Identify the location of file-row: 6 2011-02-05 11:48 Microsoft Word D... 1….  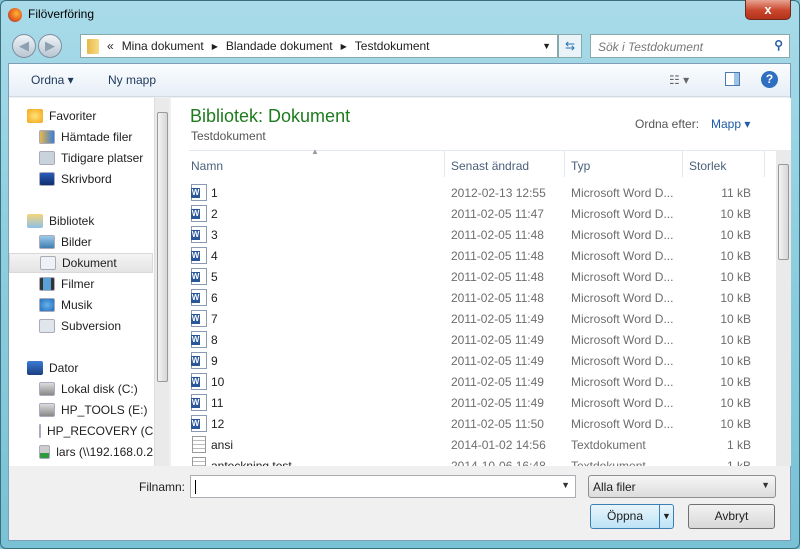
(474, 297).